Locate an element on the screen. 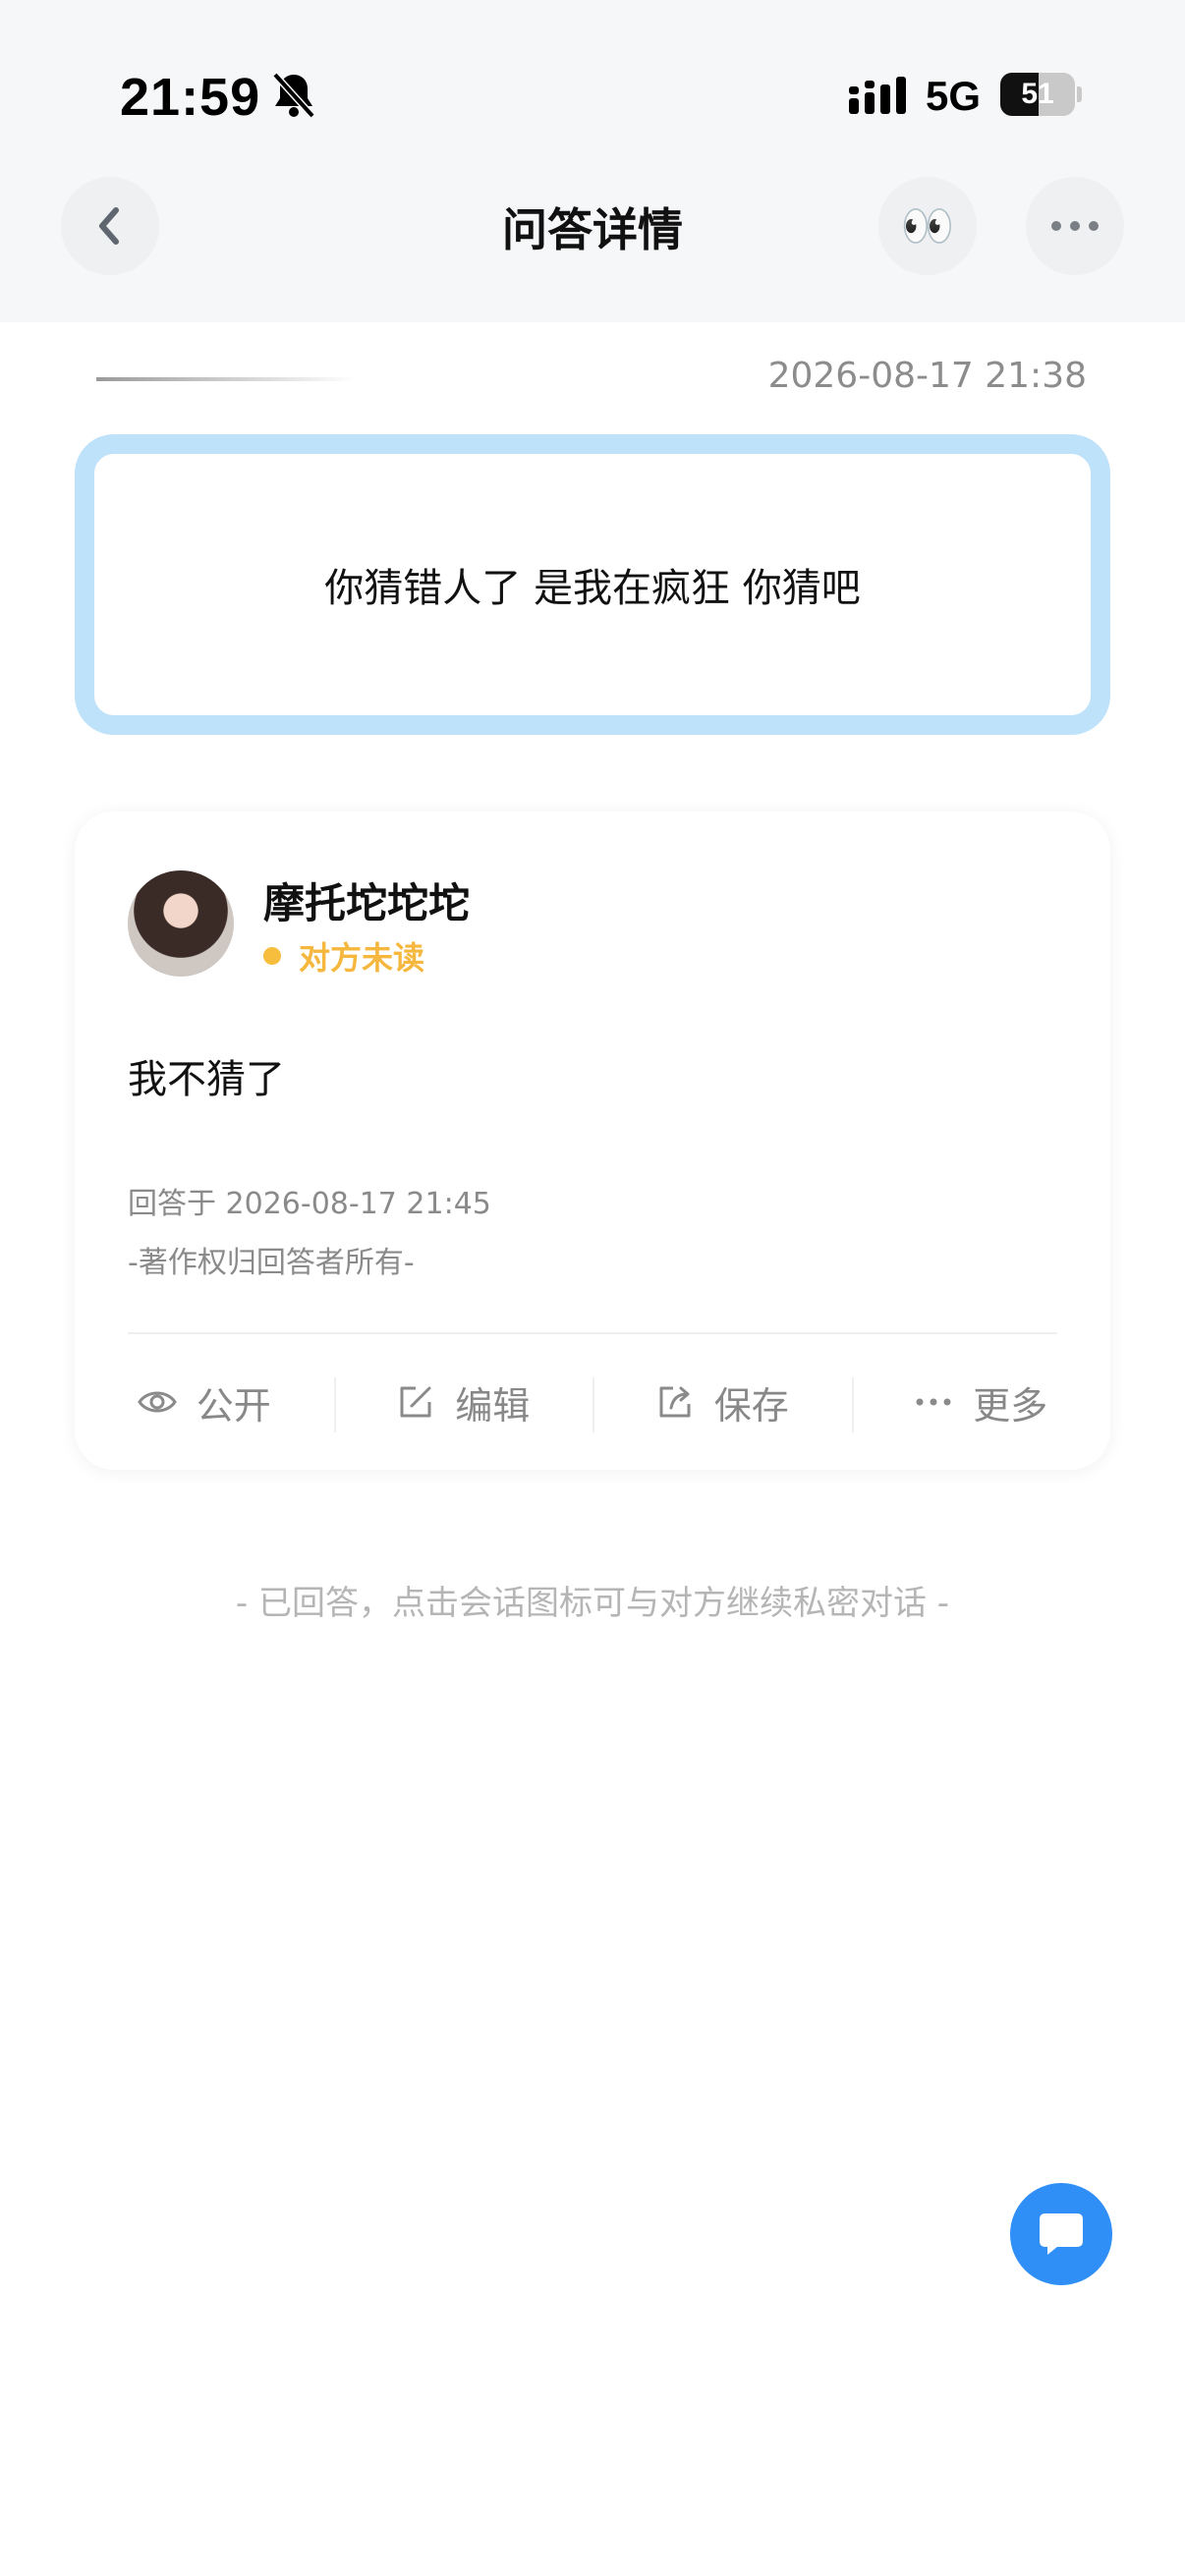 The image size is (1185, 2576). answered-at: 回答于 2026-08-17 21:45 is located at coordinates (310, 1204).